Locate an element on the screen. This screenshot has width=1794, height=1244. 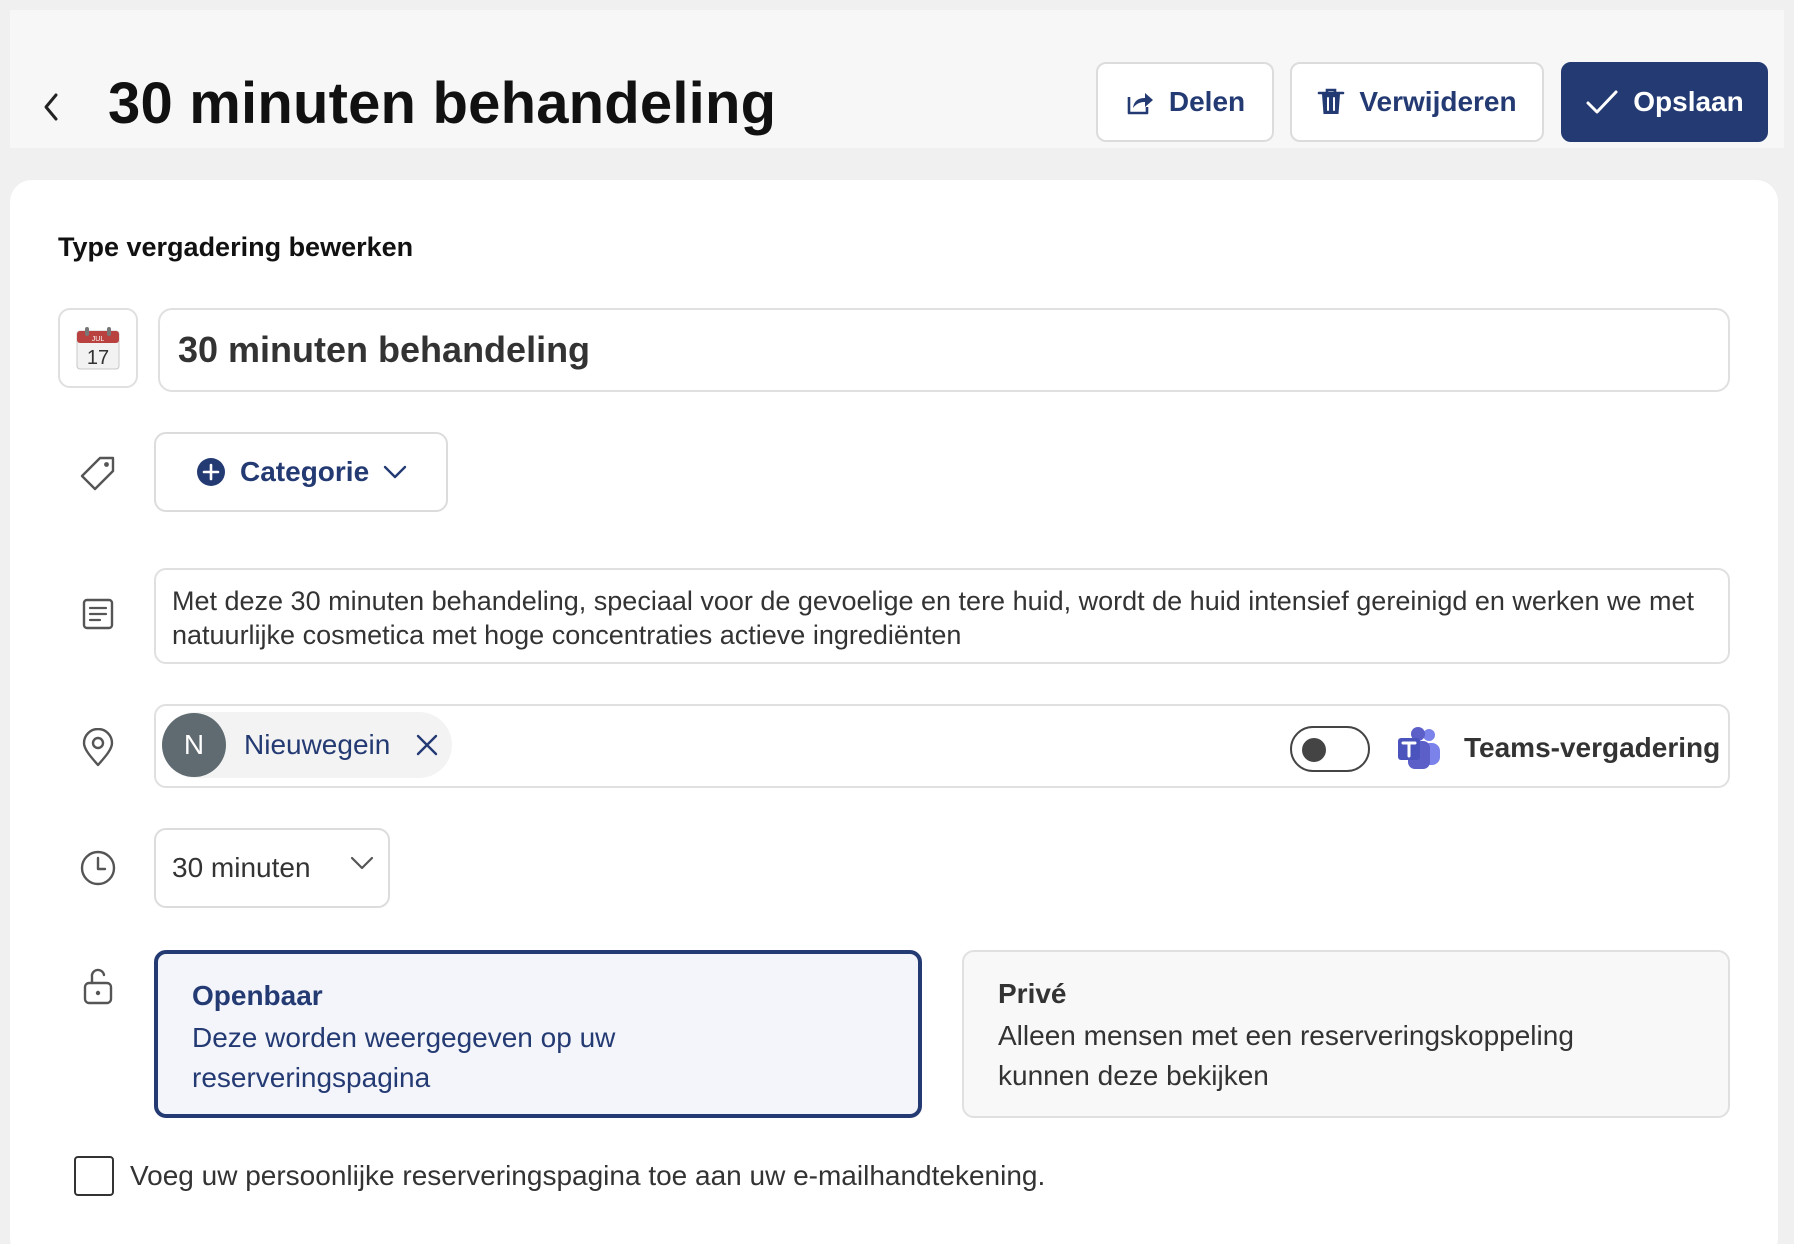
toggle-knob is located at coordinates (1314, 750).